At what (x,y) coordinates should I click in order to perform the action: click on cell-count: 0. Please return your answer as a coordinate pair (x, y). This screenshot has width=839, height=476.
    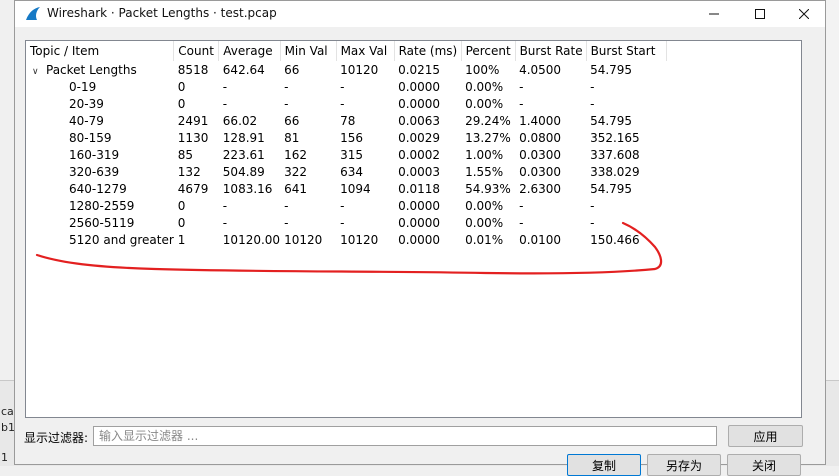
    Looking at the image, I should click on (181, 103).